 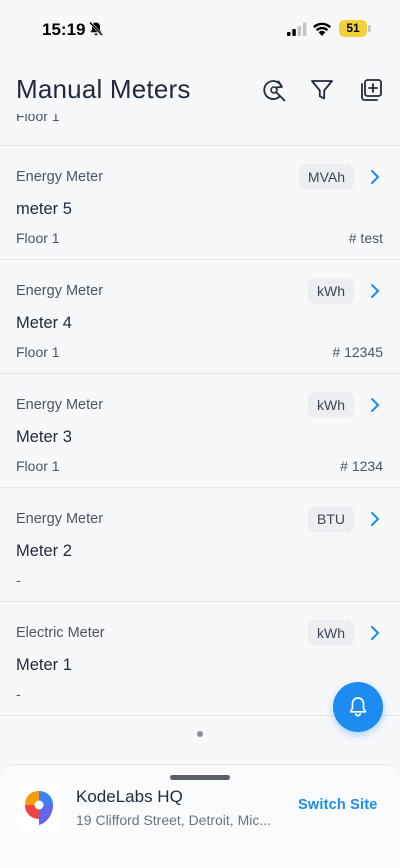 What do you see at coordinates (200, 202) in the screenshot?
I see `list-item: Energy Meter MVAh meter 5 Floor 1 # test` at bounding box center [200, 202].